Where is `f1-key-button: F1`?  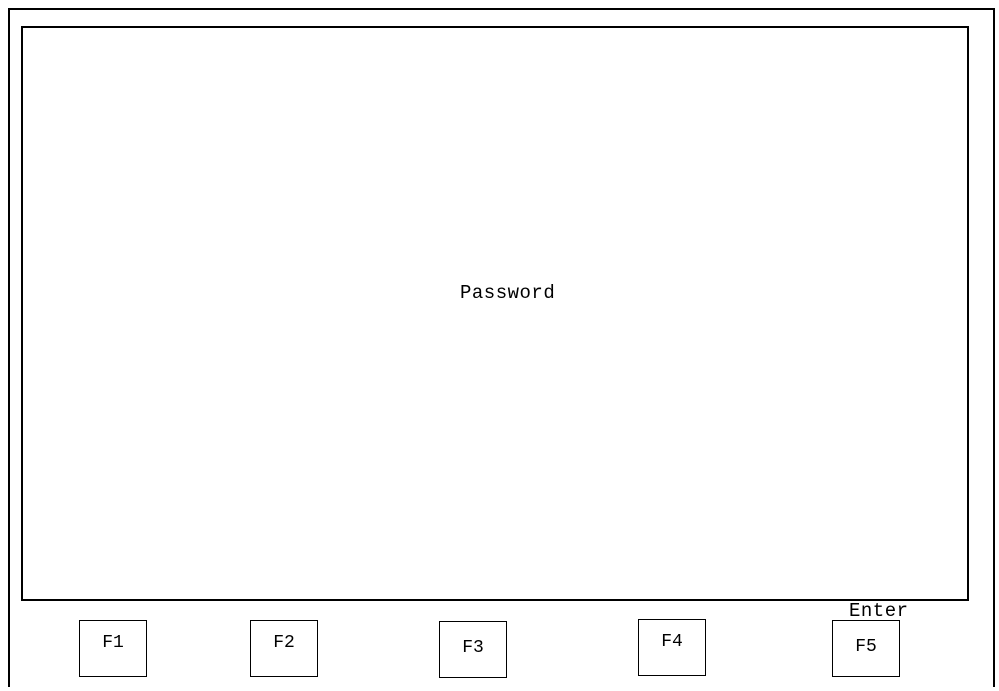
f1-key-button: F1 is located at coordinates (113, 648).